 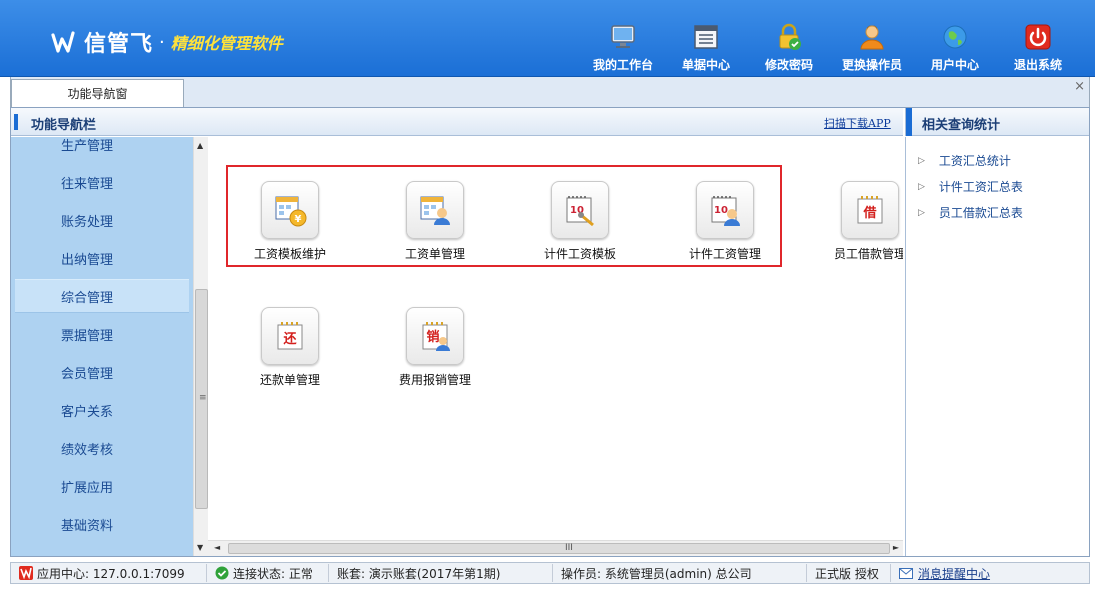 What do you see at coordinates (580, 210) in the screenshot?
I see `piece-rate-template-icon: 10` at bounding box center [580, 210].